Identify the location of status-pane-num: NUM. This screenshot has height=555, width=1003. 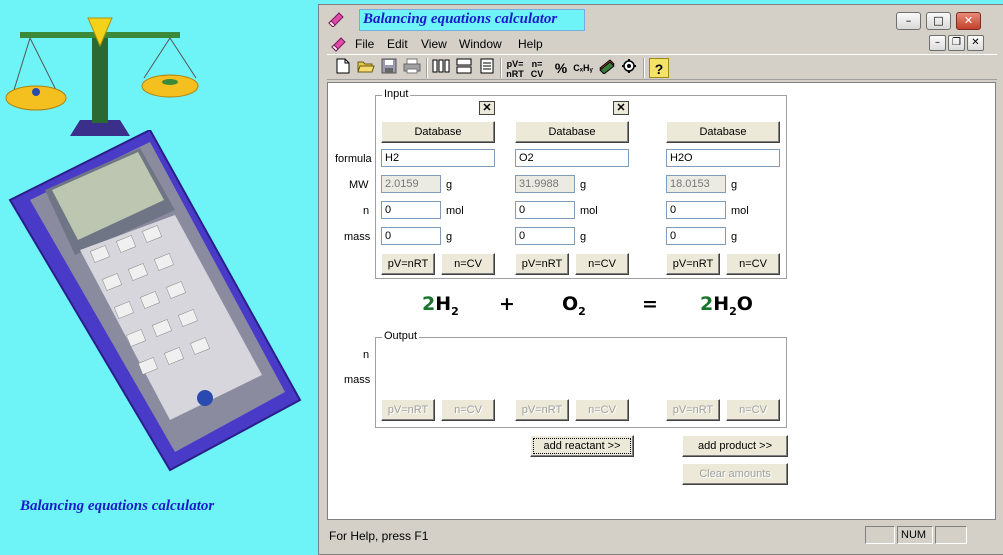
(915, 535).